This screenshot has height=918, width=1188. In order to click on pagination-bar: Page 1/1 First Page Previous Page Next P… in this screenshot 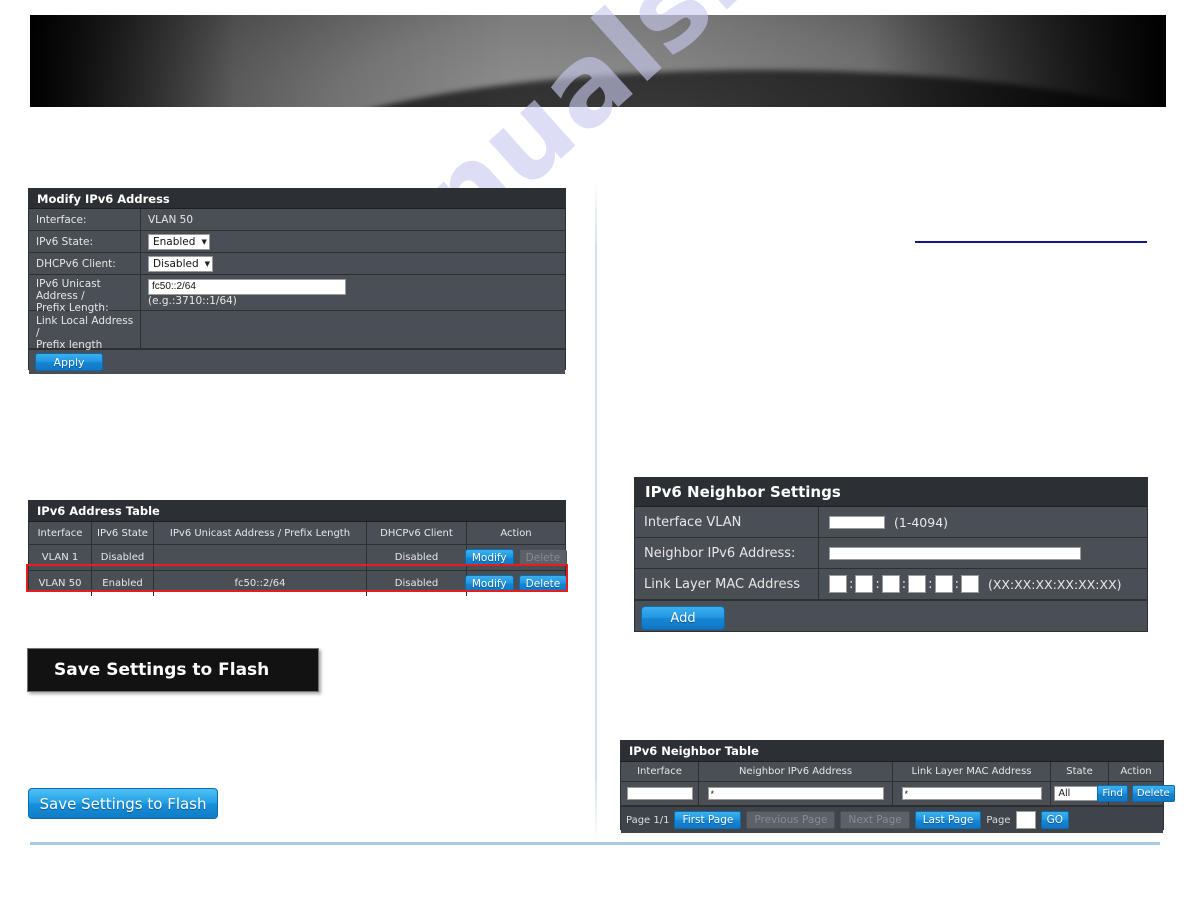, I will do `click(892, 819)`.